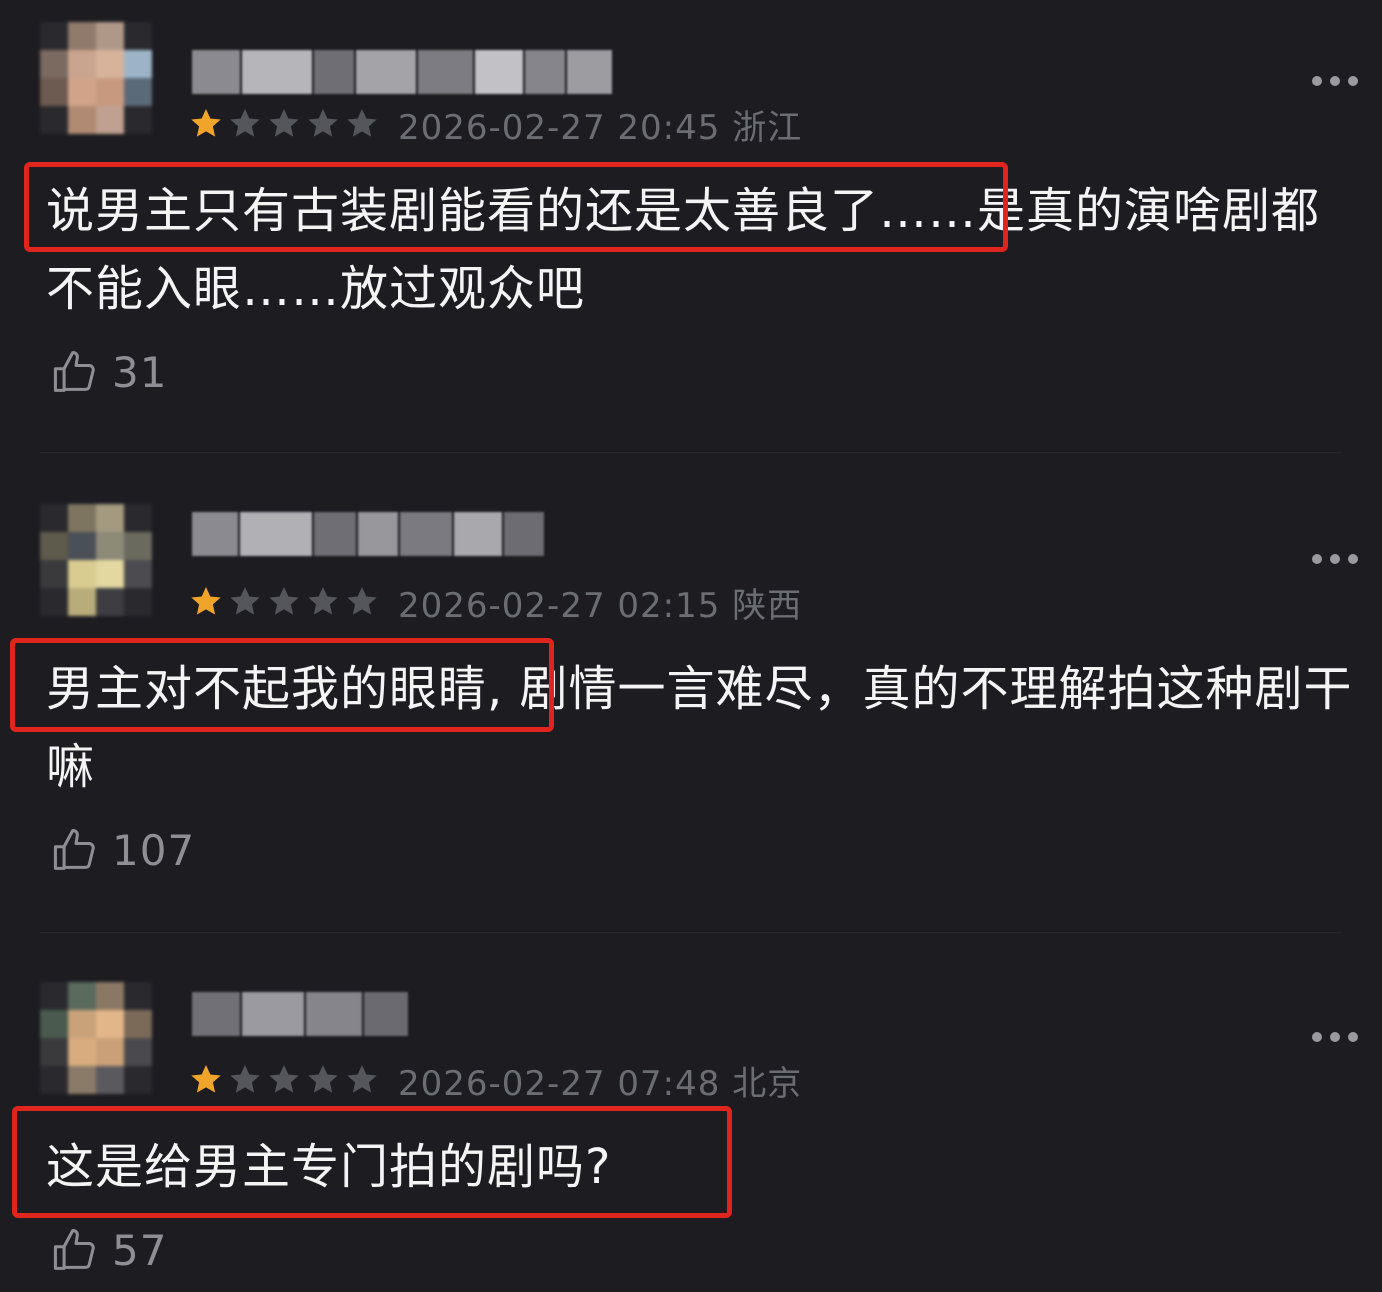 This screenshot has width=1382, height=1292. I want to click on comment-timestamp-location: 2026-02-27 20:45 浙江, so click(600, 127).